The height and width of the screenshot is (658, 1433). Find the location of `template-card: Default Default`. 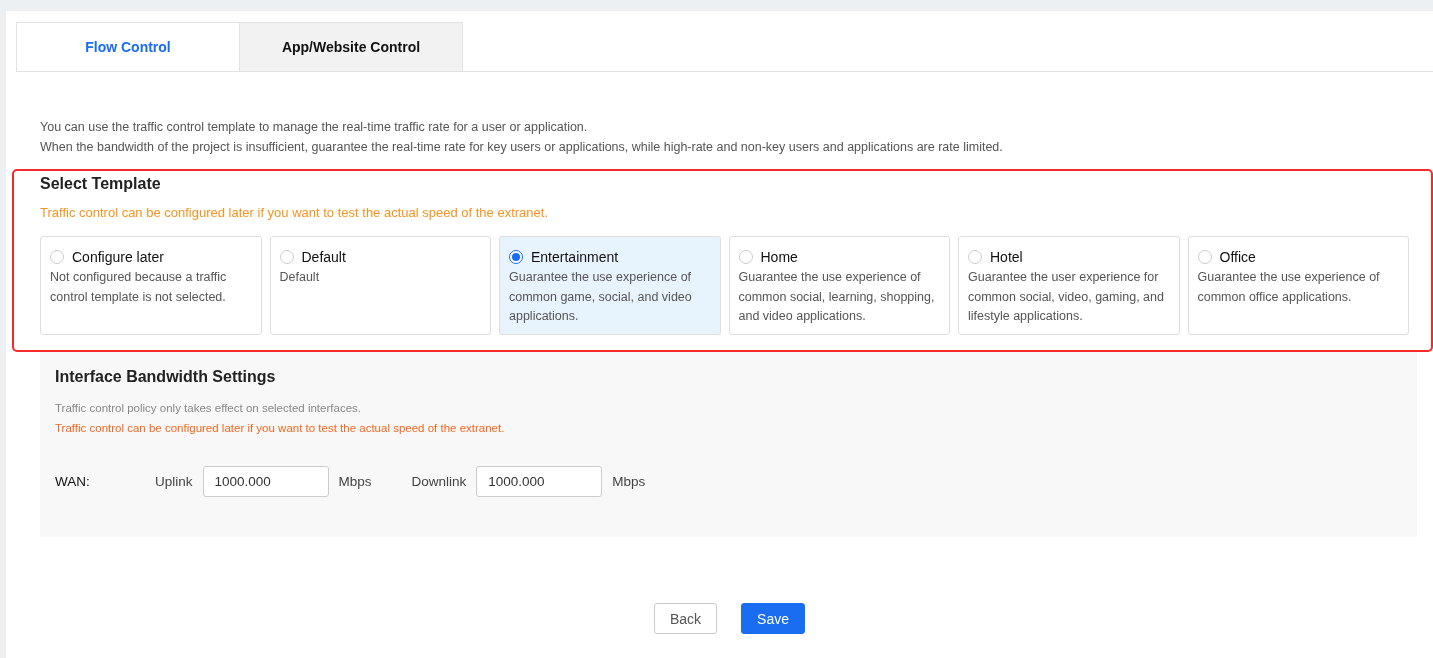

template-card: Default Default is located at coordinates (380, 285).